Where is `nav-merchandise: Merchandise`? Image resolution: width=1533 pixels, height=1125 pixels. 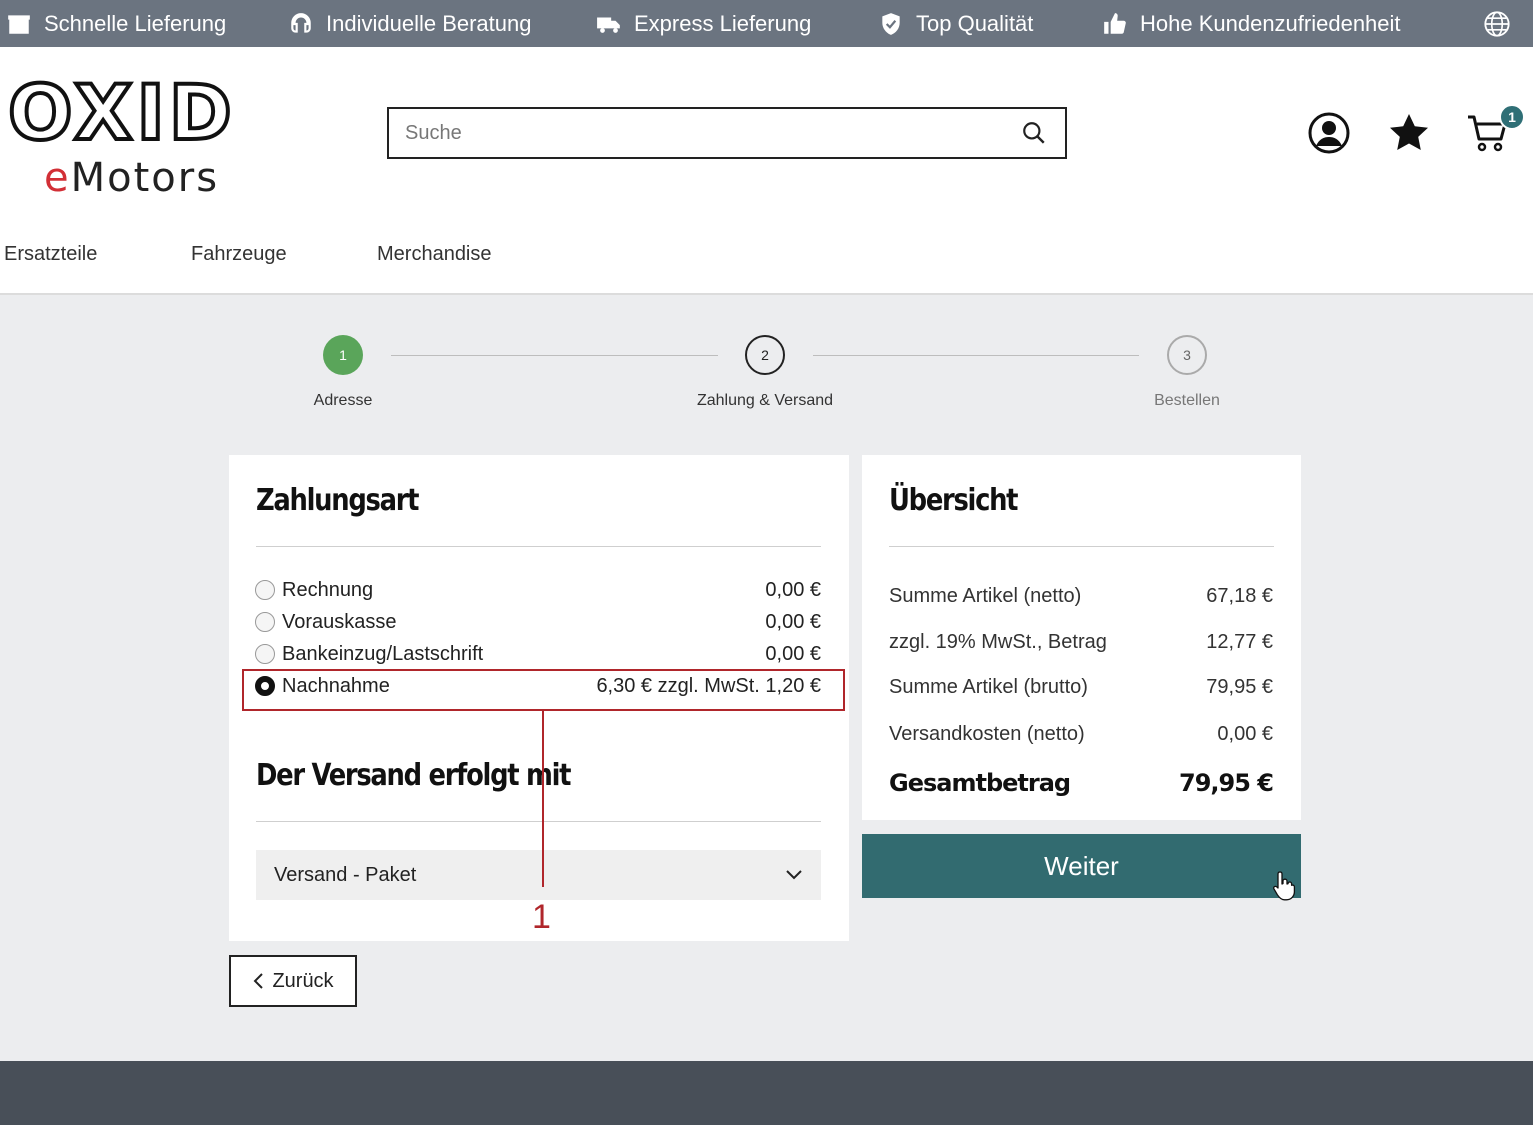 nav-merchandise: Merchandise is located at coordinates (434, 254).